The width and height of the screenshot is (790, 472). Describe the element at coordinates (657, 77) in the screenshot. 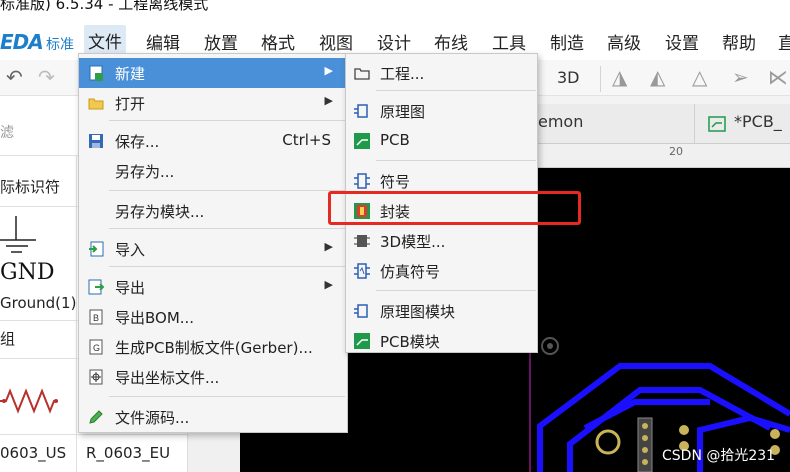

I see `align-right-icon: ◭` at that location.